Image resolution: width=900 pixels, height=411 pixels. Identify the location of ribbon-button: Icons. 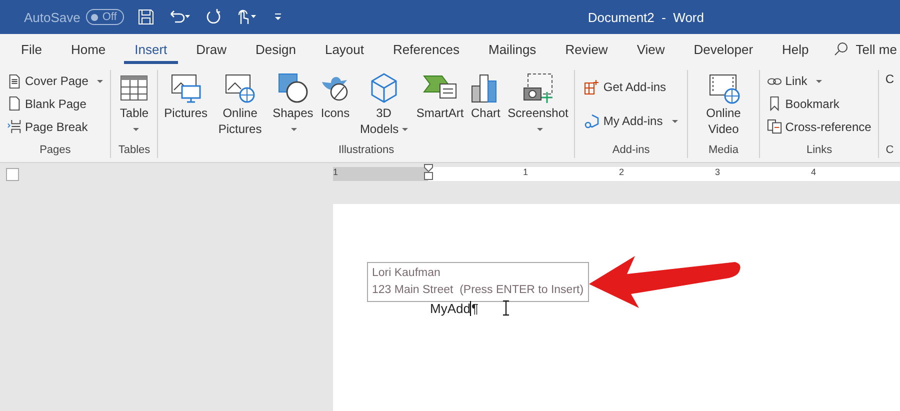
(335, 96).